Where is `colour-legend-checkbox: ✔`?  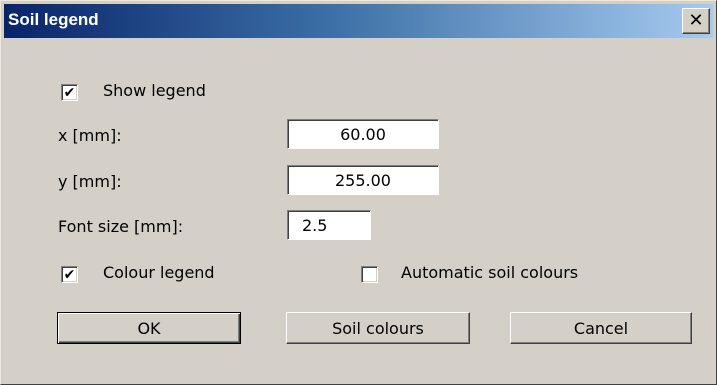
colour-legend-checkbox: ✔ is located at coordinates (69, 274).